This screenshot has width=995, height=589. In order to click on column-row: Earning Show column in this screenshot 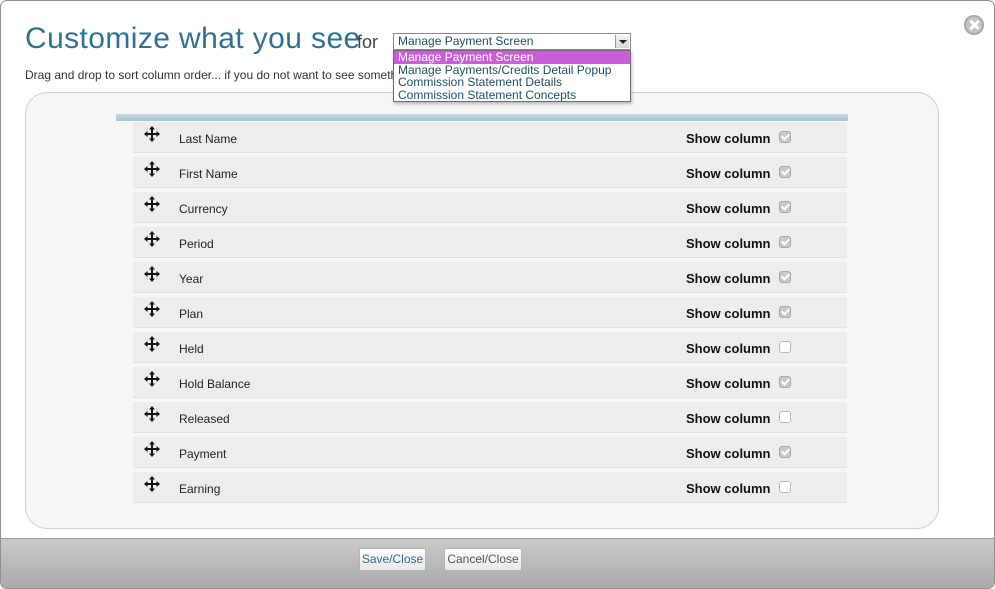, I will do `click(490, 487)`.